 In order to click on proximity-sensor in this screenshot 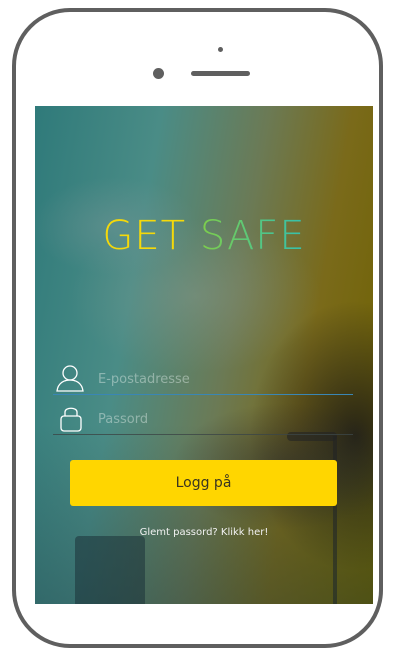, I will do `click(220, 49)`.